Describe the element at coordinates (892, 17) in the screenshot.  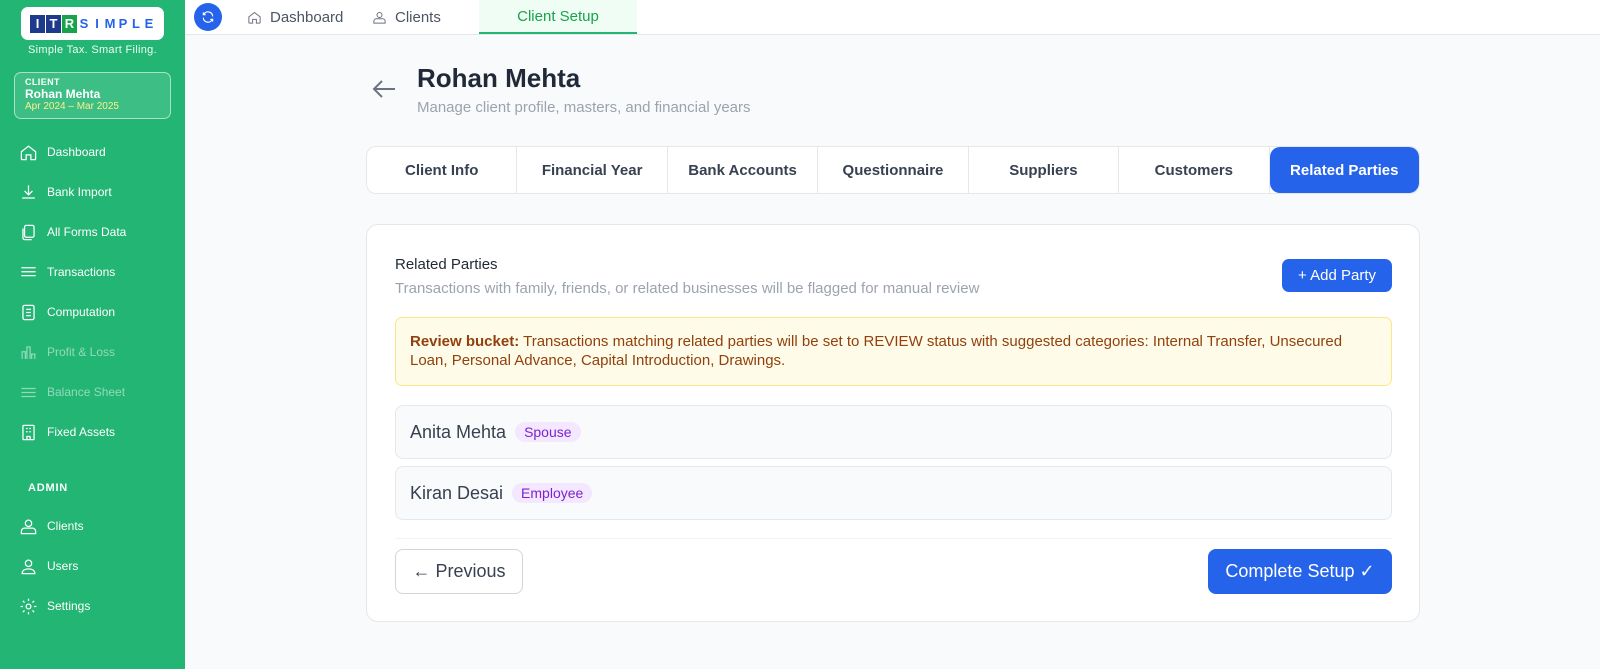
I see `top-navigation: Dashboard Clients Client Setup` at that location.